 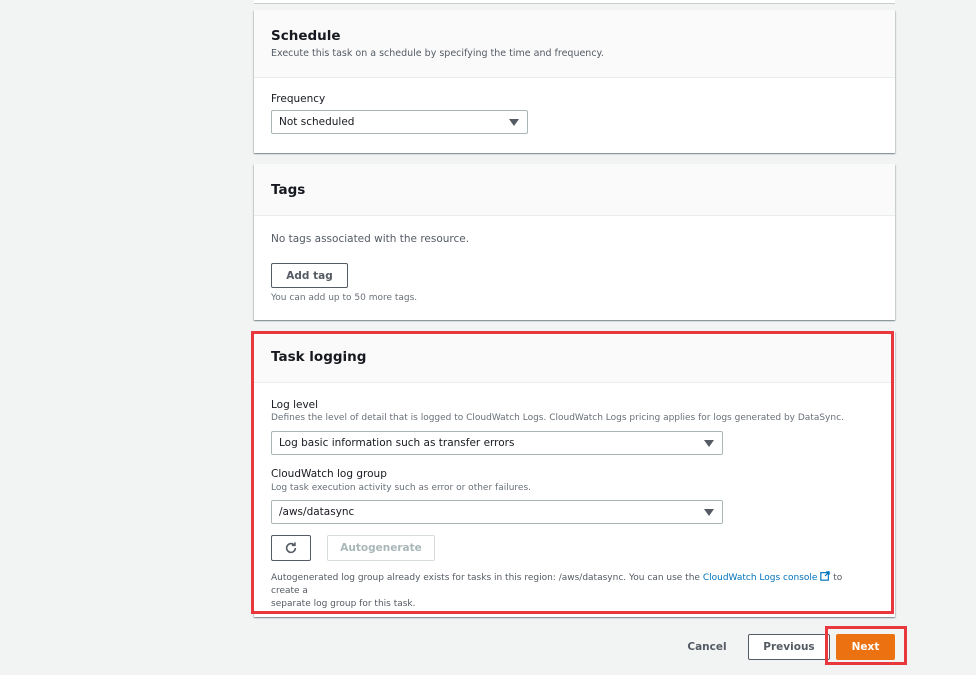 I want to click on previous-button: Previous, so click(x=789, y=647).